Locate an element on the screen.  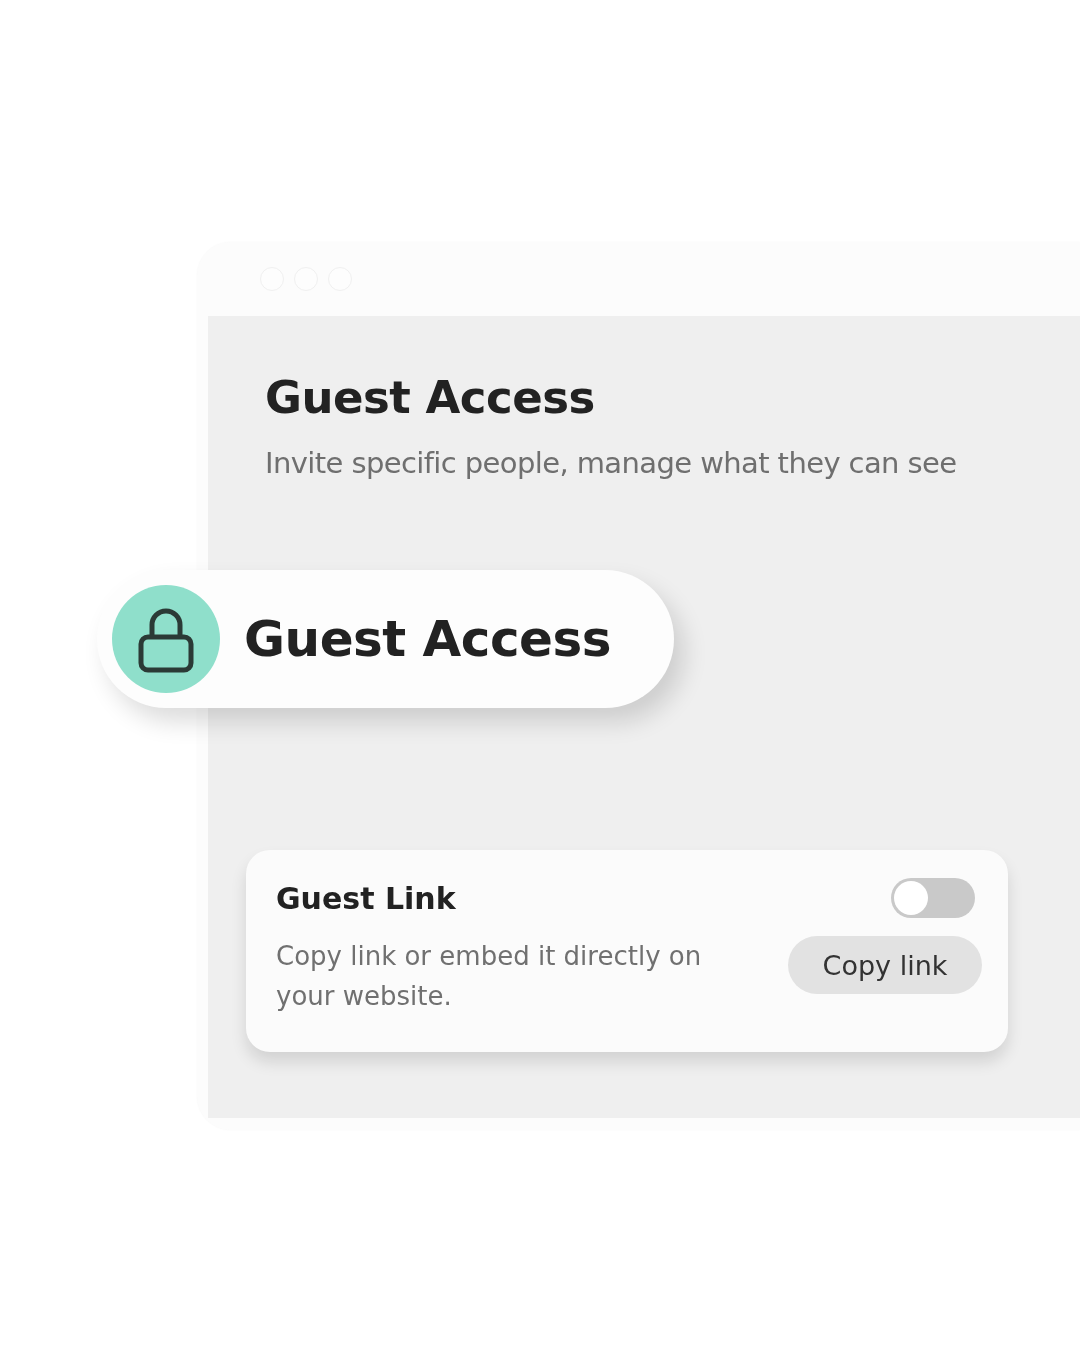
card-title: Guest Link is located at coordinates (366, 898).